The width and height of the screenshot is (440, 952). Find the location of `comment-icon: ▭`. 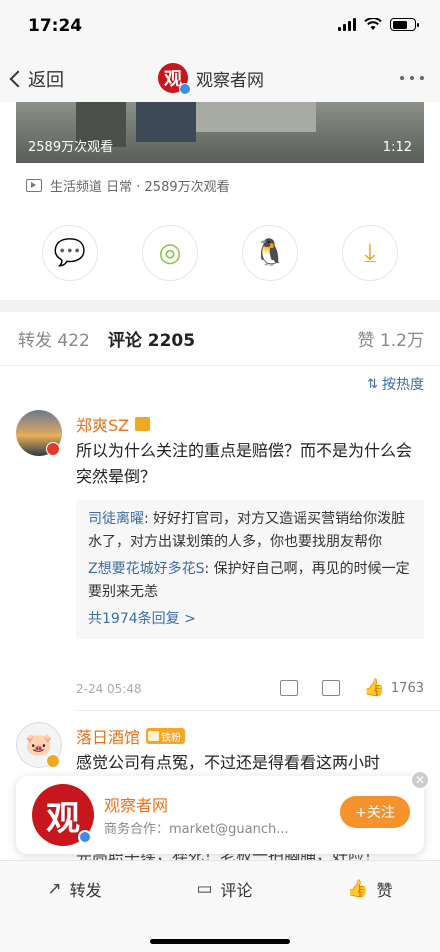

comment-icon: ▭ is located at coordinates (204, 889).